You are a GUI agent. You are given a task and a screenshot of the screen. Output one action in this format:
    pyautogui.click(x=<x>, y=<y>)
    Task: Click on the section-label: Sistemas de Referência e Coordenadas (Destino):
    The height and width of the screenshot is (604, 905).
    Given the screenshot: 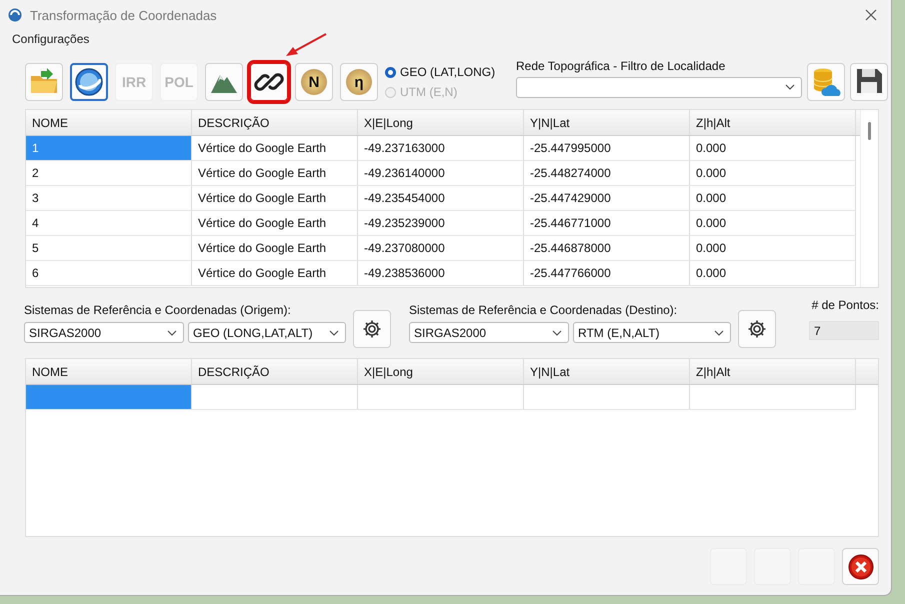 What is the action you would take?
    pyautogui.click(x=543, y=310)
    